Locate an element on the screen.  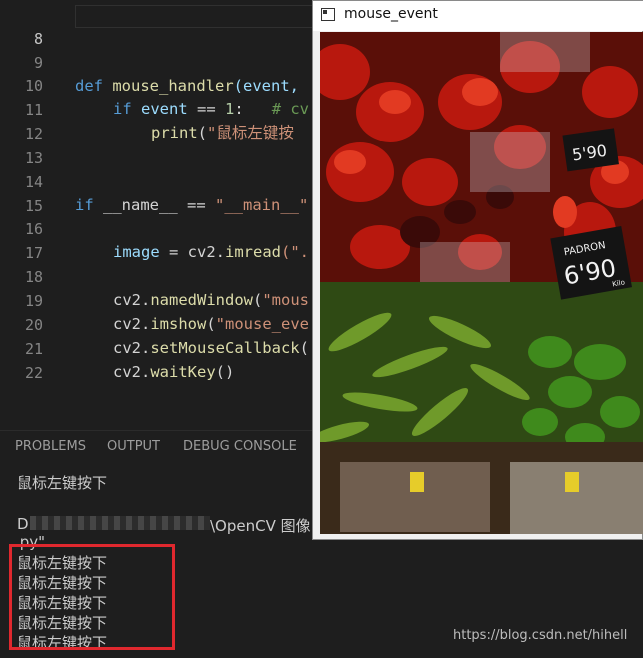
line-number: 22 is located at coordinates (33, 372).